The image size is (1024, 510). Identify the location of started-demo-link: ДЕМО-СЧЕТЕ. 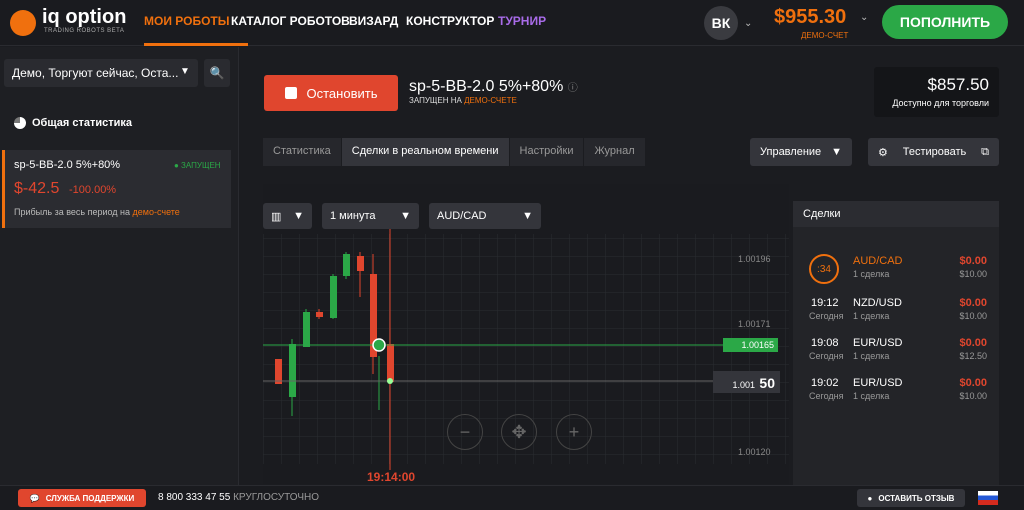
(490, 100).